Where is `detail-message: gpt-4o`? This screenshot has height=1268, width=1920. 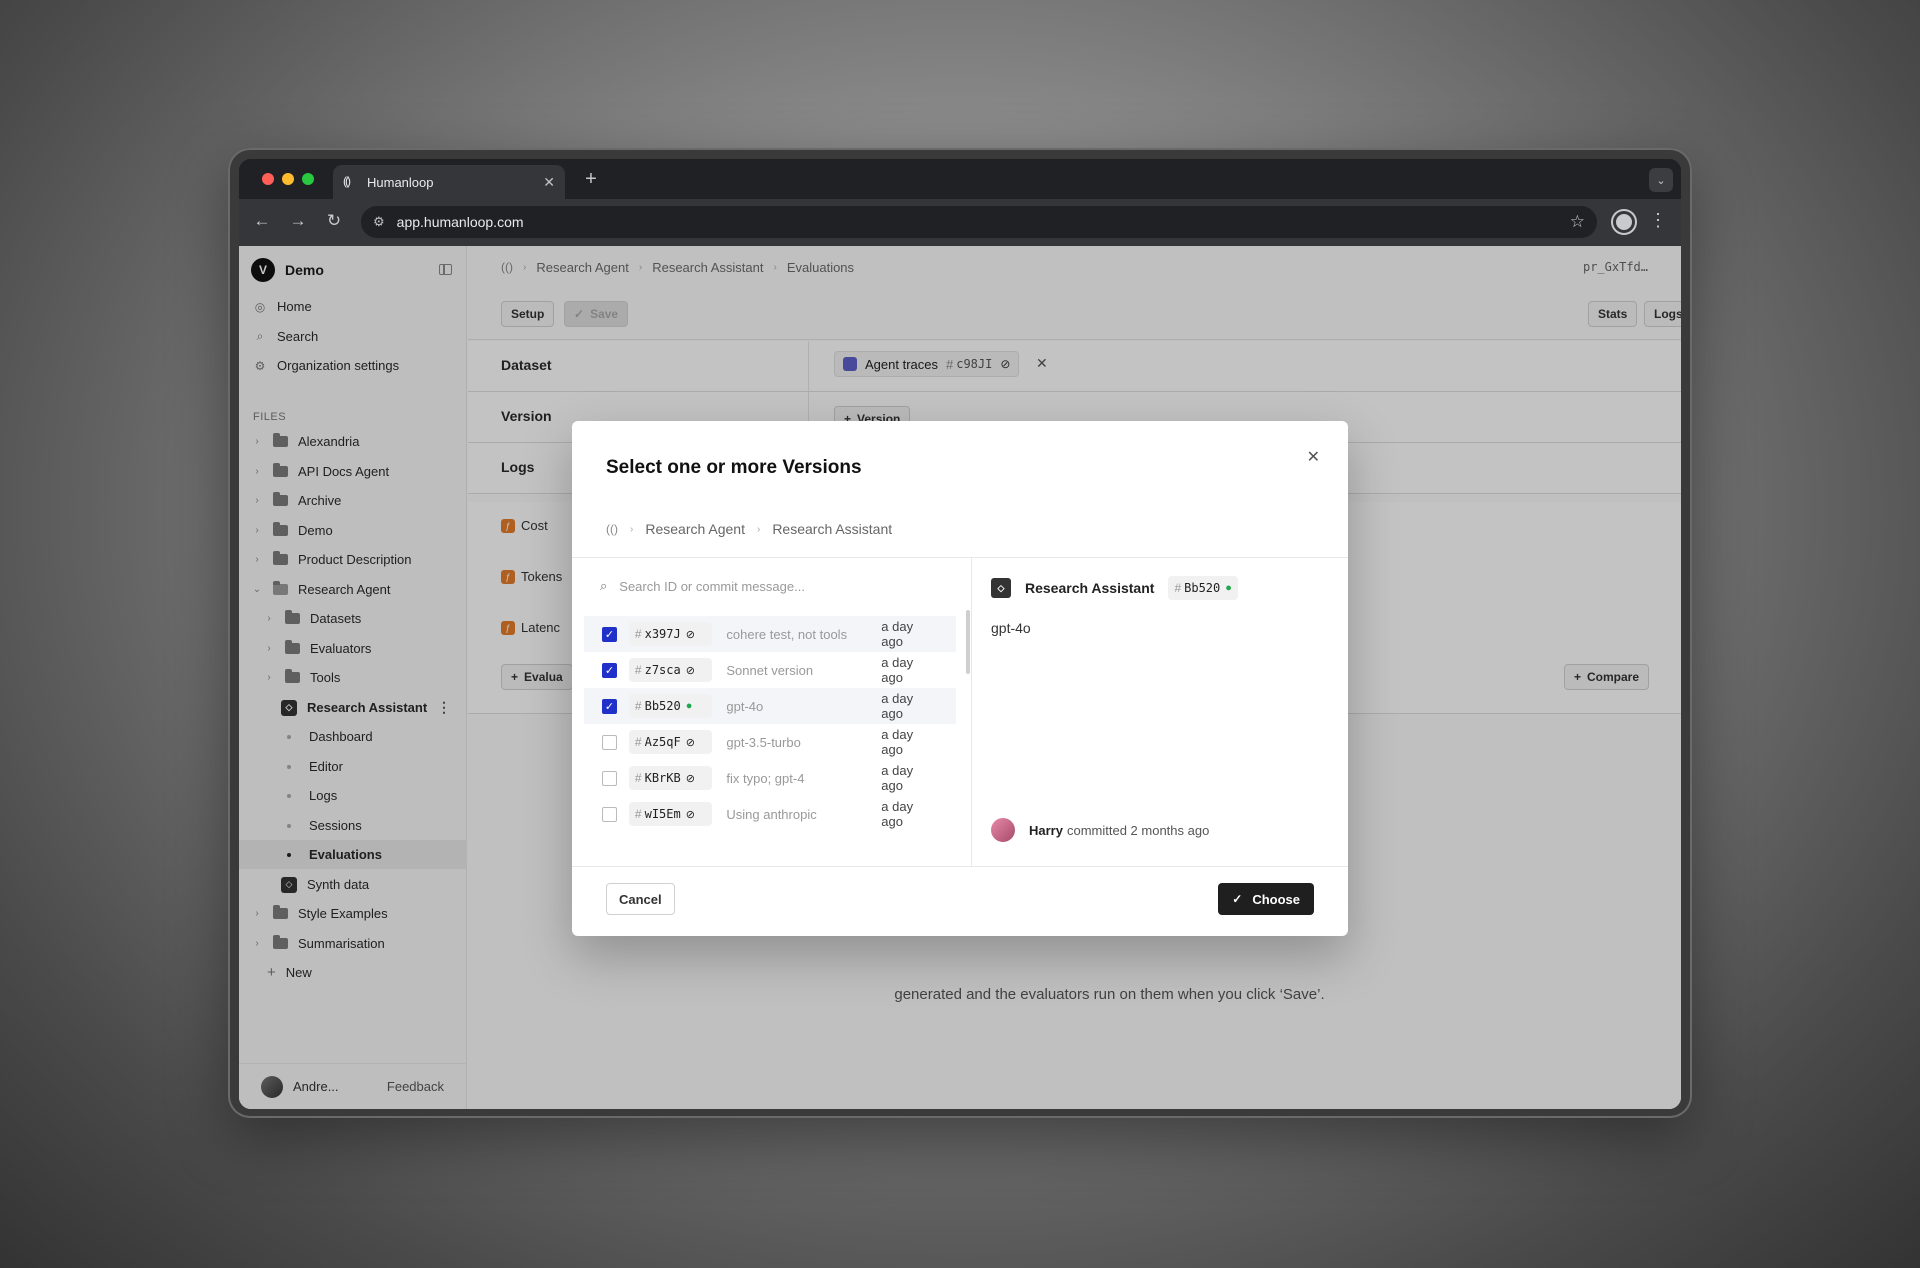 detail-message: gpt-4o is located at coordinates (1011, 628).